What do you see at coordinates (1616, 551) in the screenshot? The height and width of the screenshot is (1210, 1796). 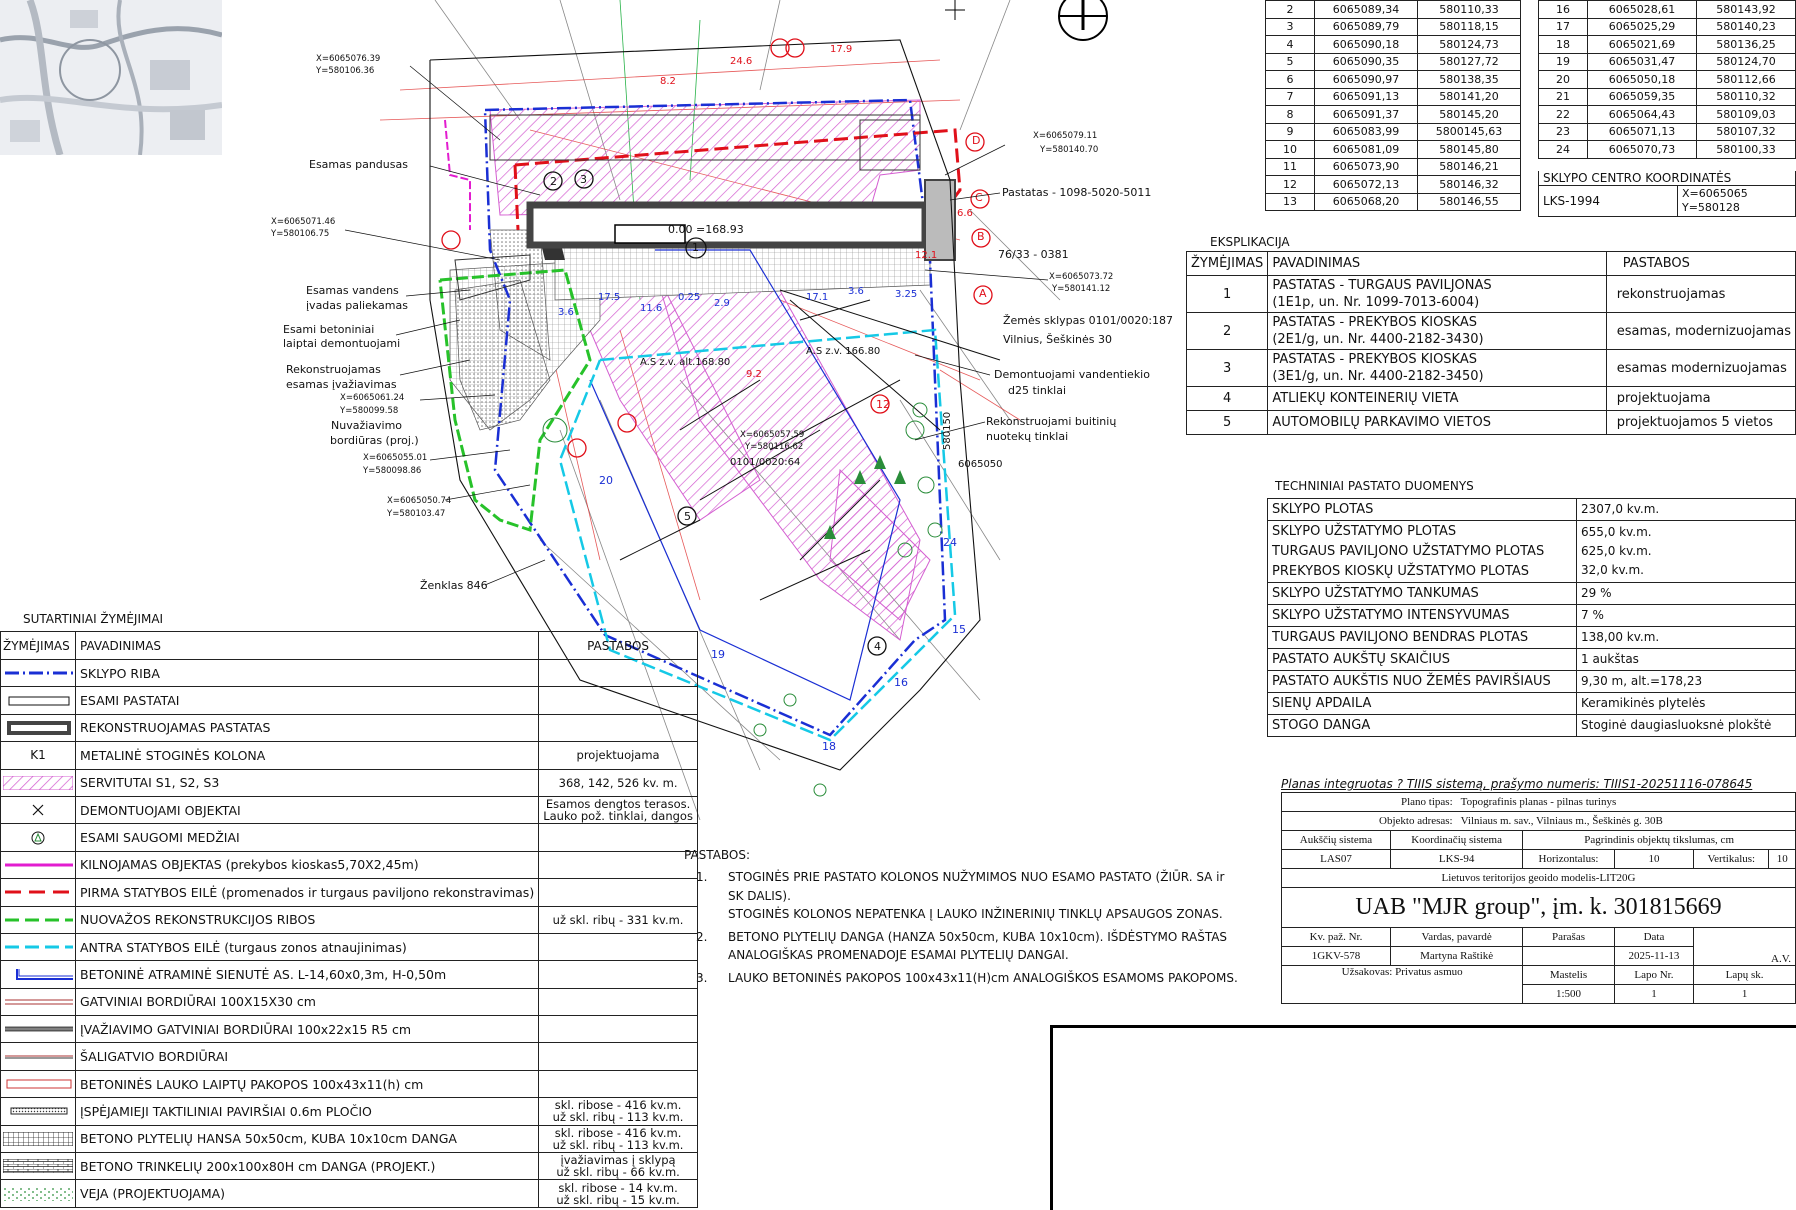 I see `tech-value-line: 625,0 kv.m.` at bounding box center [1616, 551].